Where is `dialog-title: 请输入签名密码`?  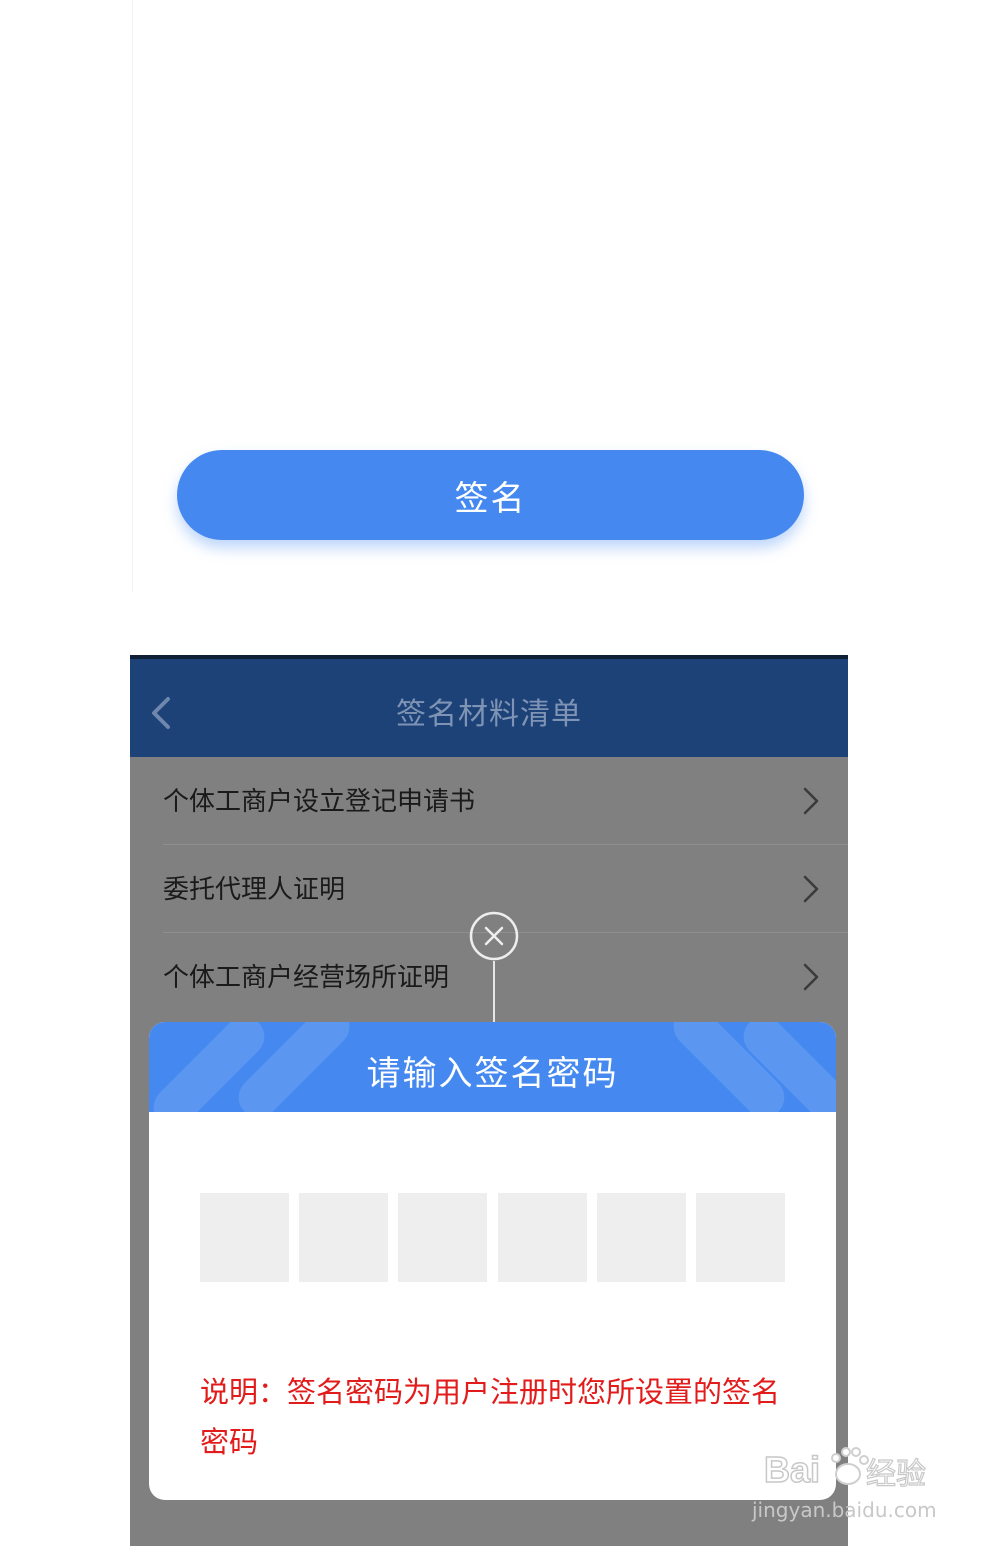 dialog-title: 请输入签名密码 is located at coordinates (492, 1074).